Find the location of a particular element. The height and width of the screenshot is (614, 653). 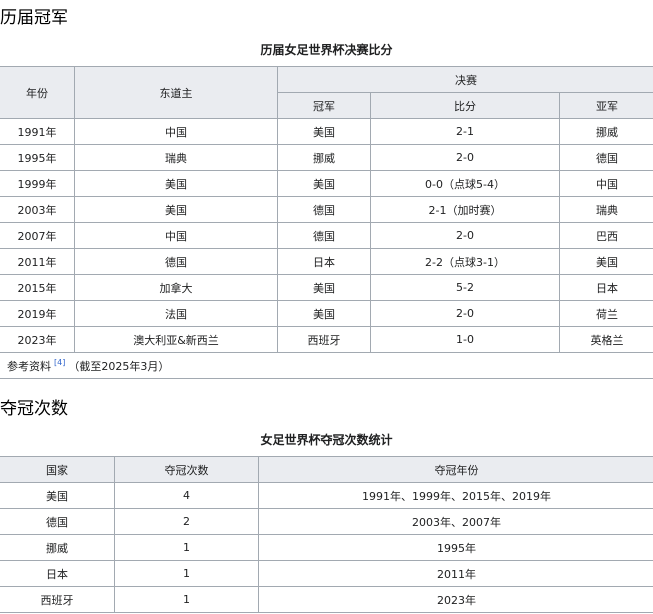

table-caption-title-counts: 女足世界杯夺冠次数统计 is located at coordinates (326, 440).